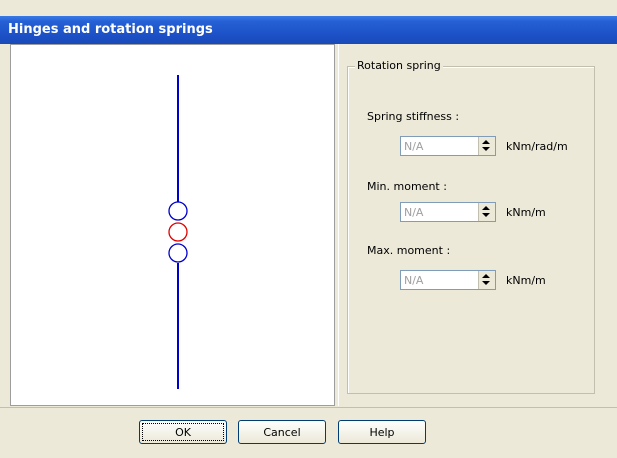 Image resolution: width=617 pixels, height=458 pixels. What do you see at coordinates (178, 211) in the screenshot?
I see `hinge-top-circle` at bounding box center [178, 211].